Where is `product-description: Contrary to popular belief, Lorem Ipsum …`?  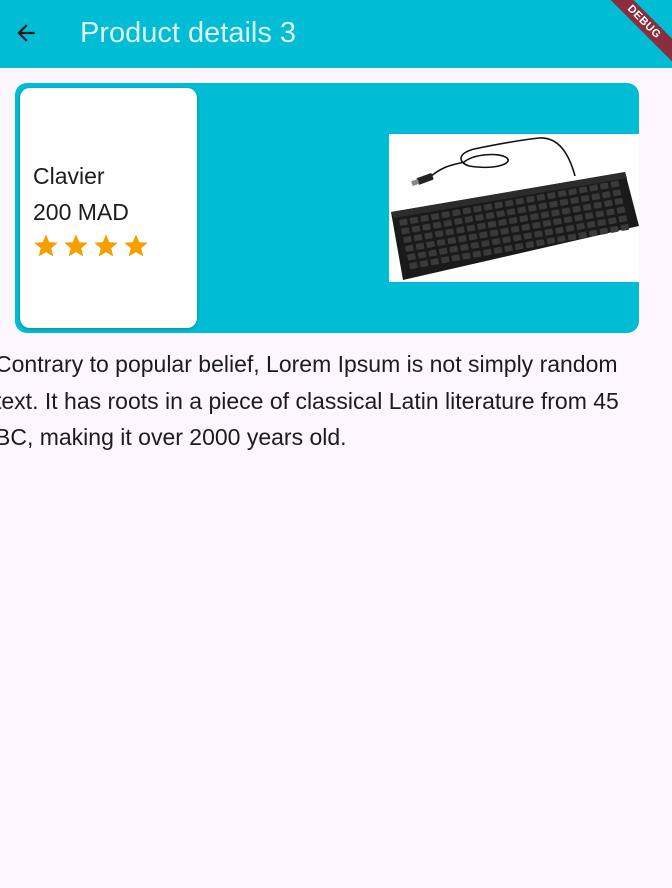
product-description: Contrary to popular belief, Lorem Ipsum … is located at coordinates (309, 401).